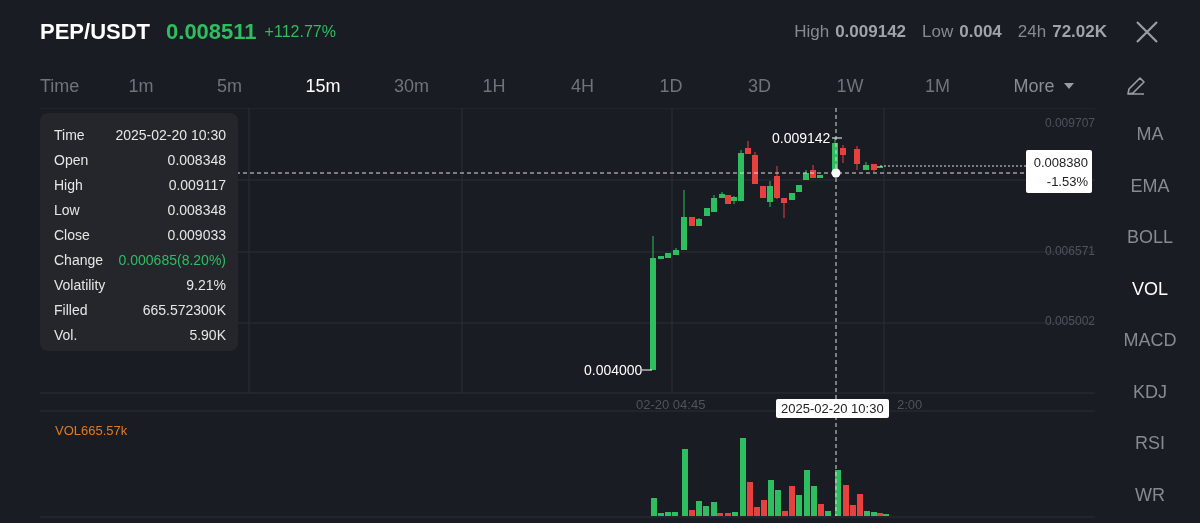 The image size is (1200, 523). Describe the element at coordinates (197, 184) in the screenshot. I see `ohlc-value: 0.009117` at that location.